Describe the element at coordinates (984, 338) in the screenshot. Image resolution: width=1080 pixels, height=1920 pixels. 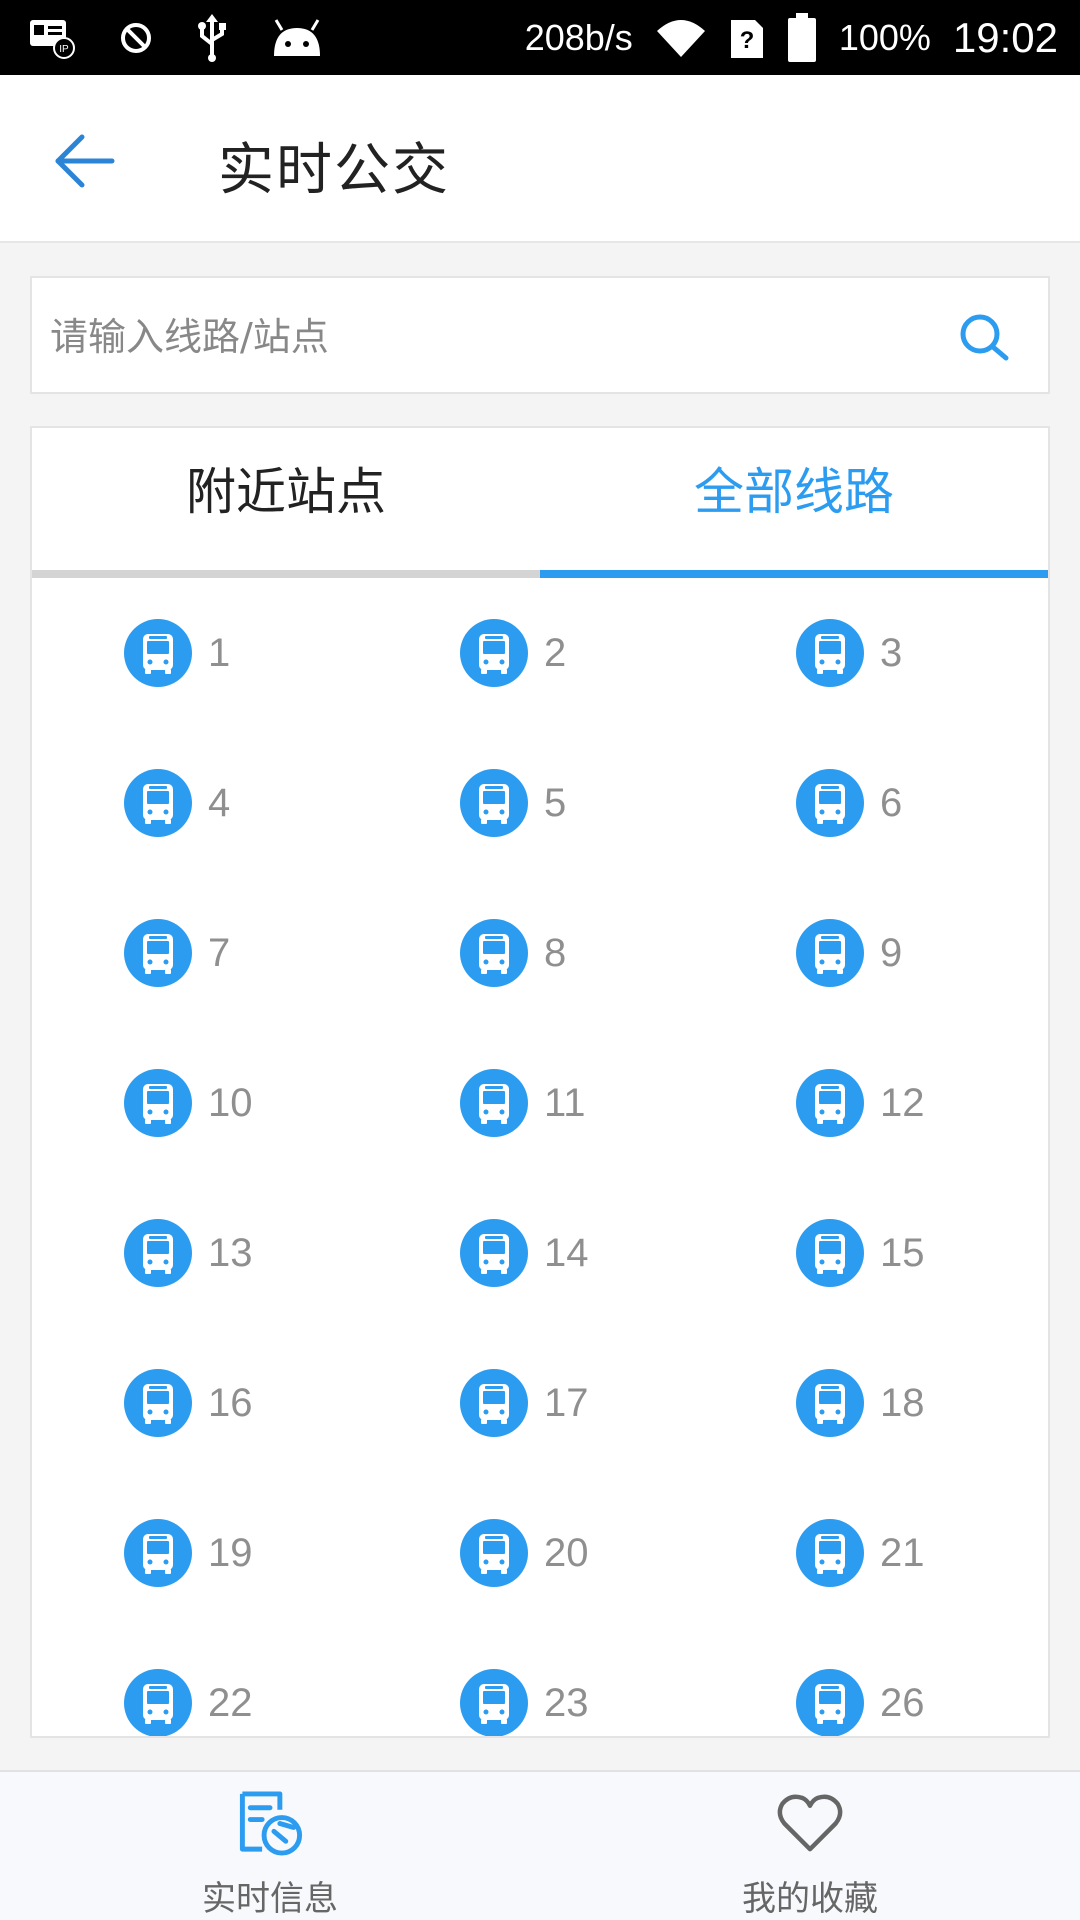
I see `search-icon` at that location.